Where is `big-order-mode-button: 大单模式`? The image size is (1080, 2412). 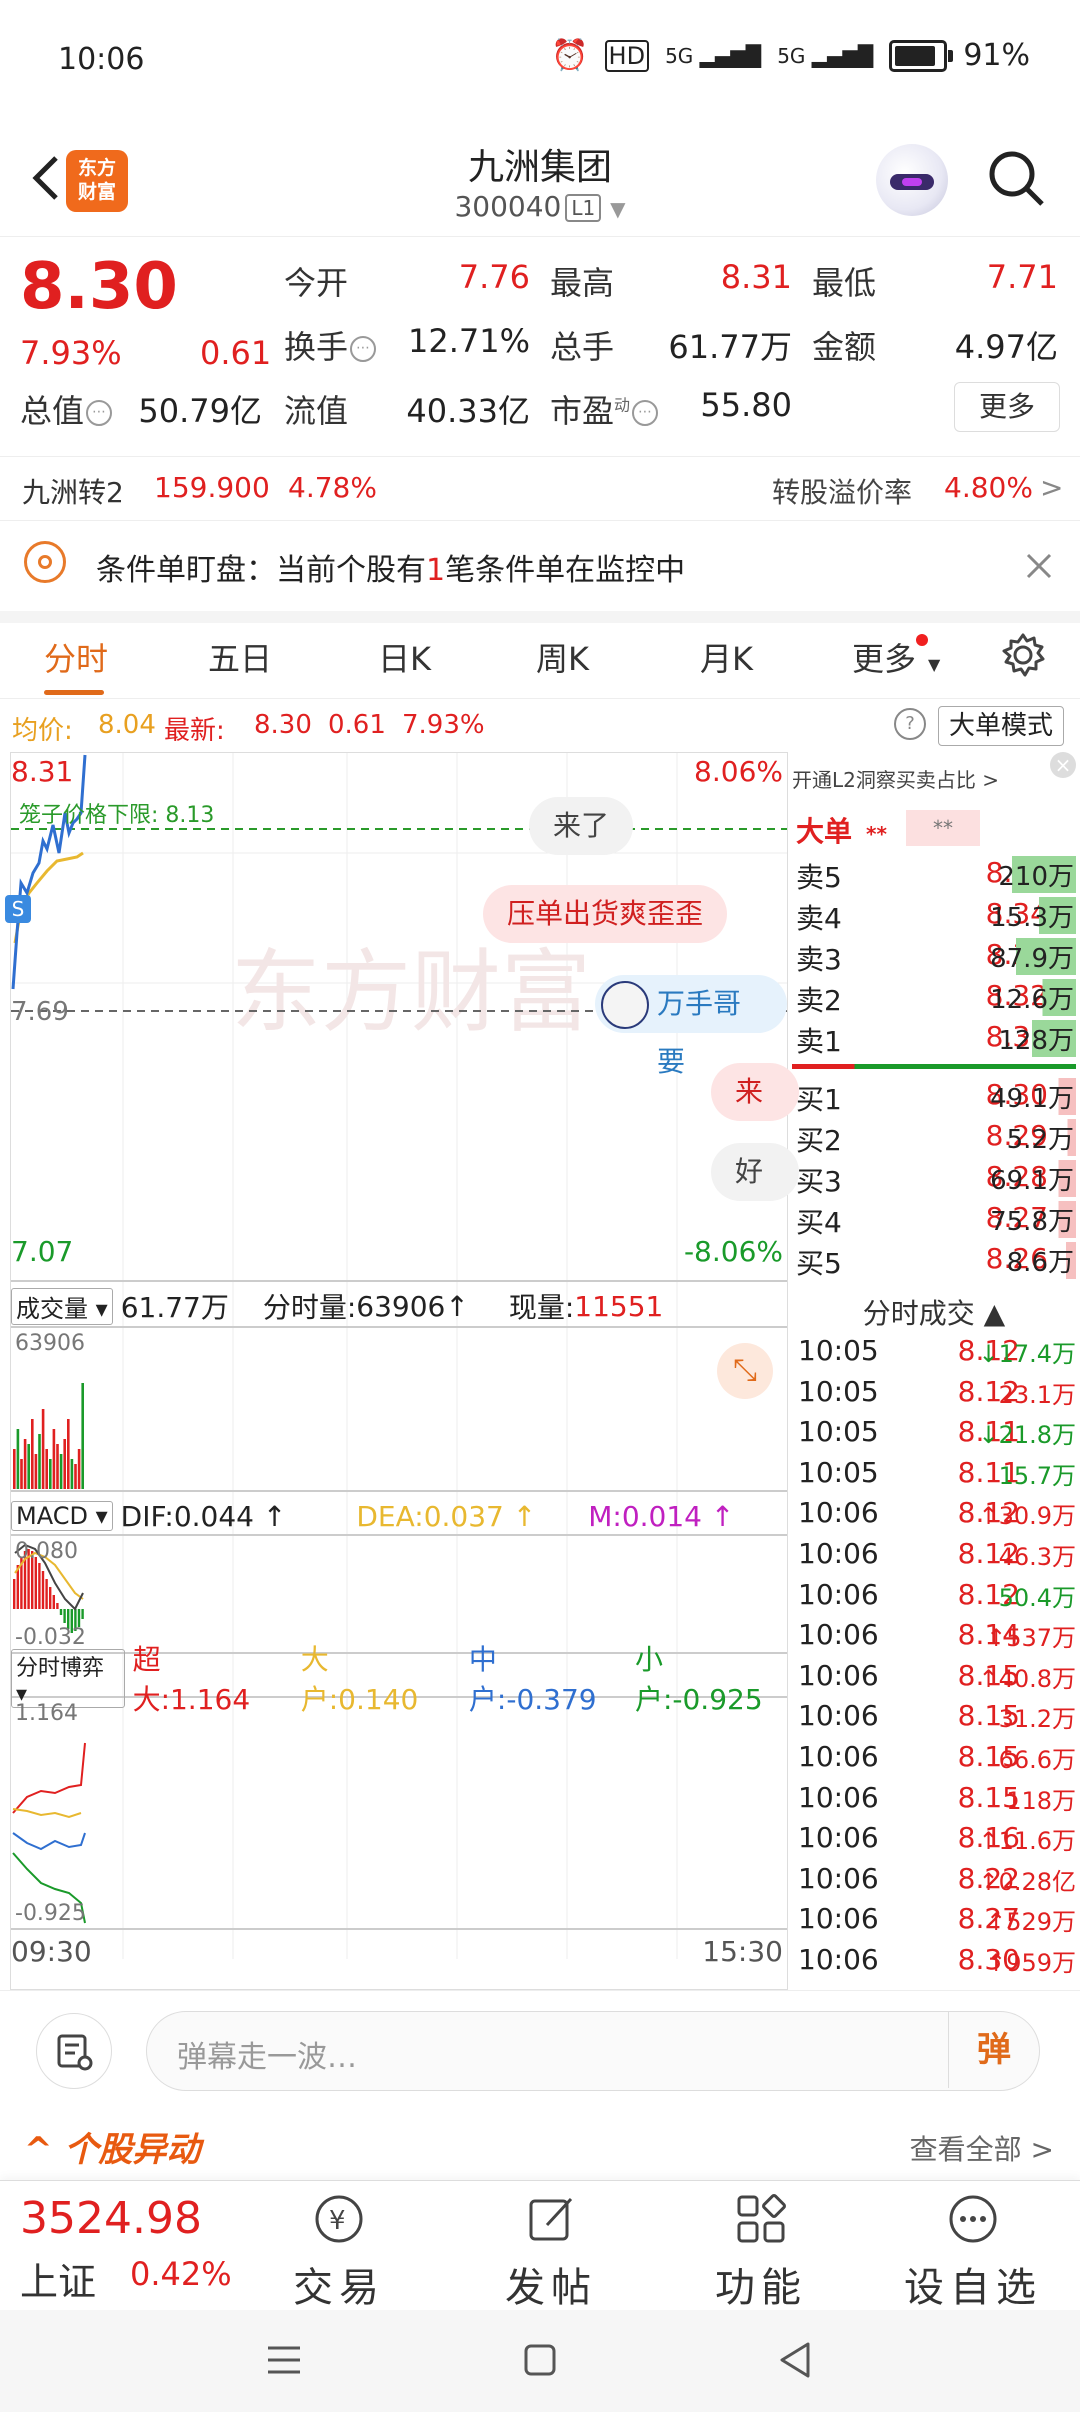
big-order-mode-button: 大单模式 is located at coordinates (1001, 726).